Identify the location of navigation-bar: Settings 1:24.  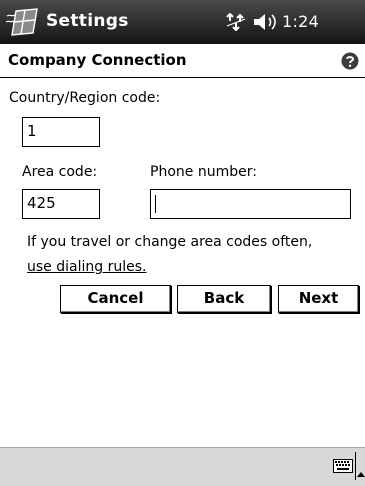
(182, 22).